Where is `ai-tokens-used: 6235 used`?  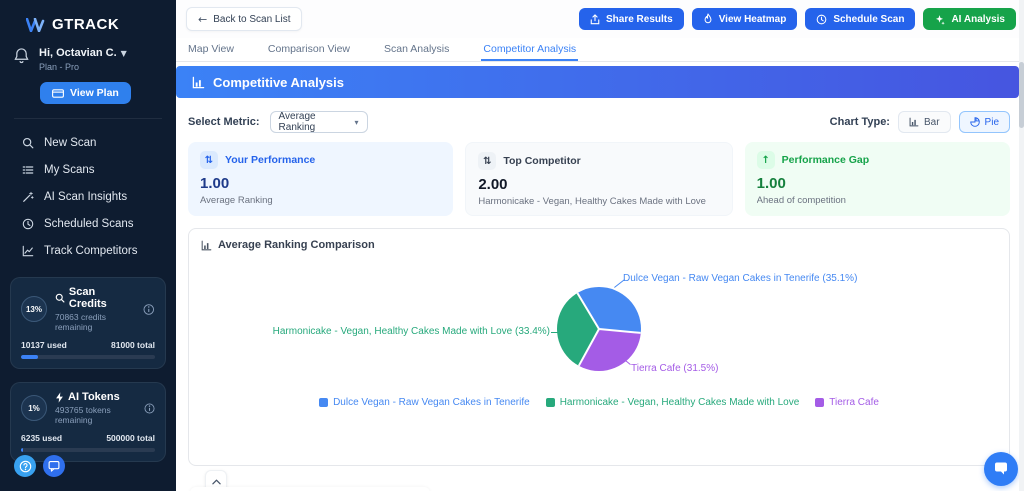
ai-tokens-used: 6235 used is located at coordinates (42, 438).